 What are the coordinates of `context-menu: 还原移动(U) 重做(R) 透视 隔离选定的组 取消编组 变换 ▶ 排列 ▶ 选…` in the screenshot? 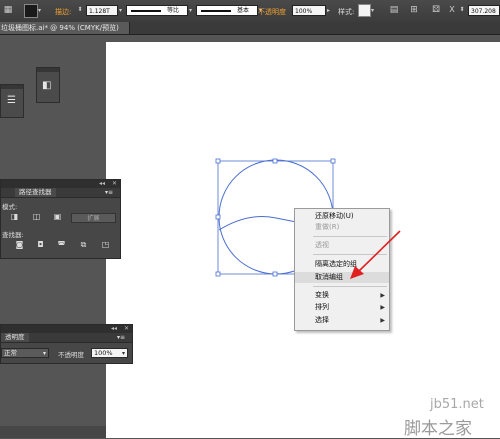 It's located at (342, 269).